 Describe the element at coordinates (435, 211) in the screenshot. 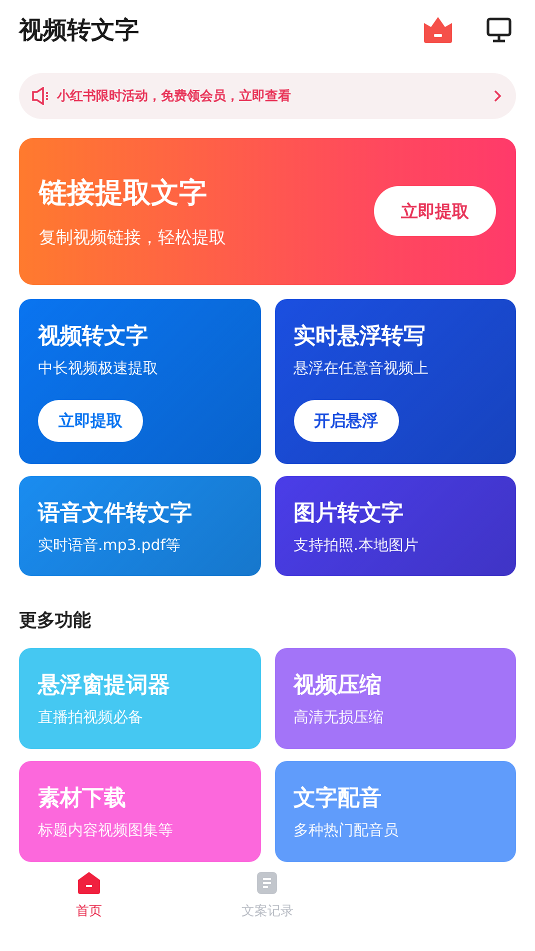

I see `extract-button: 立即提取` at that location.